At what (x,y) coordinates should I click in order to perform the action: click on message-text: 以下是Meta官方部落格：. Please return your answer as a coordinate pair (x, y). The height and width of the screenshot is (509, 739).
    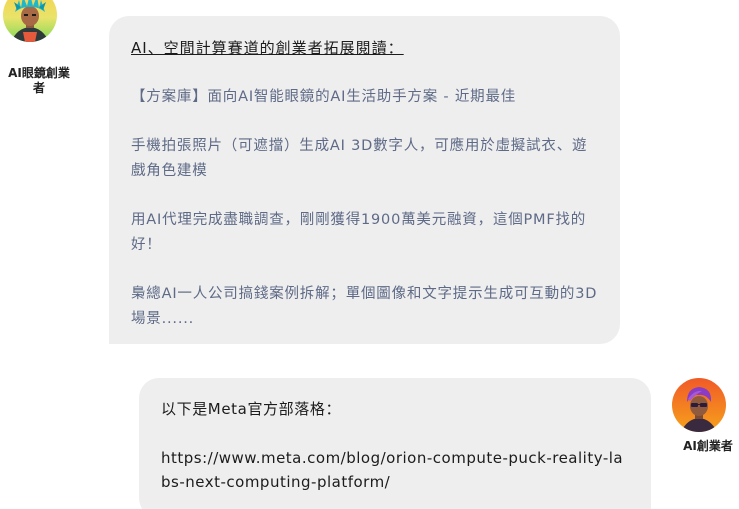
    Looking at the image, I should click on (251, 409).